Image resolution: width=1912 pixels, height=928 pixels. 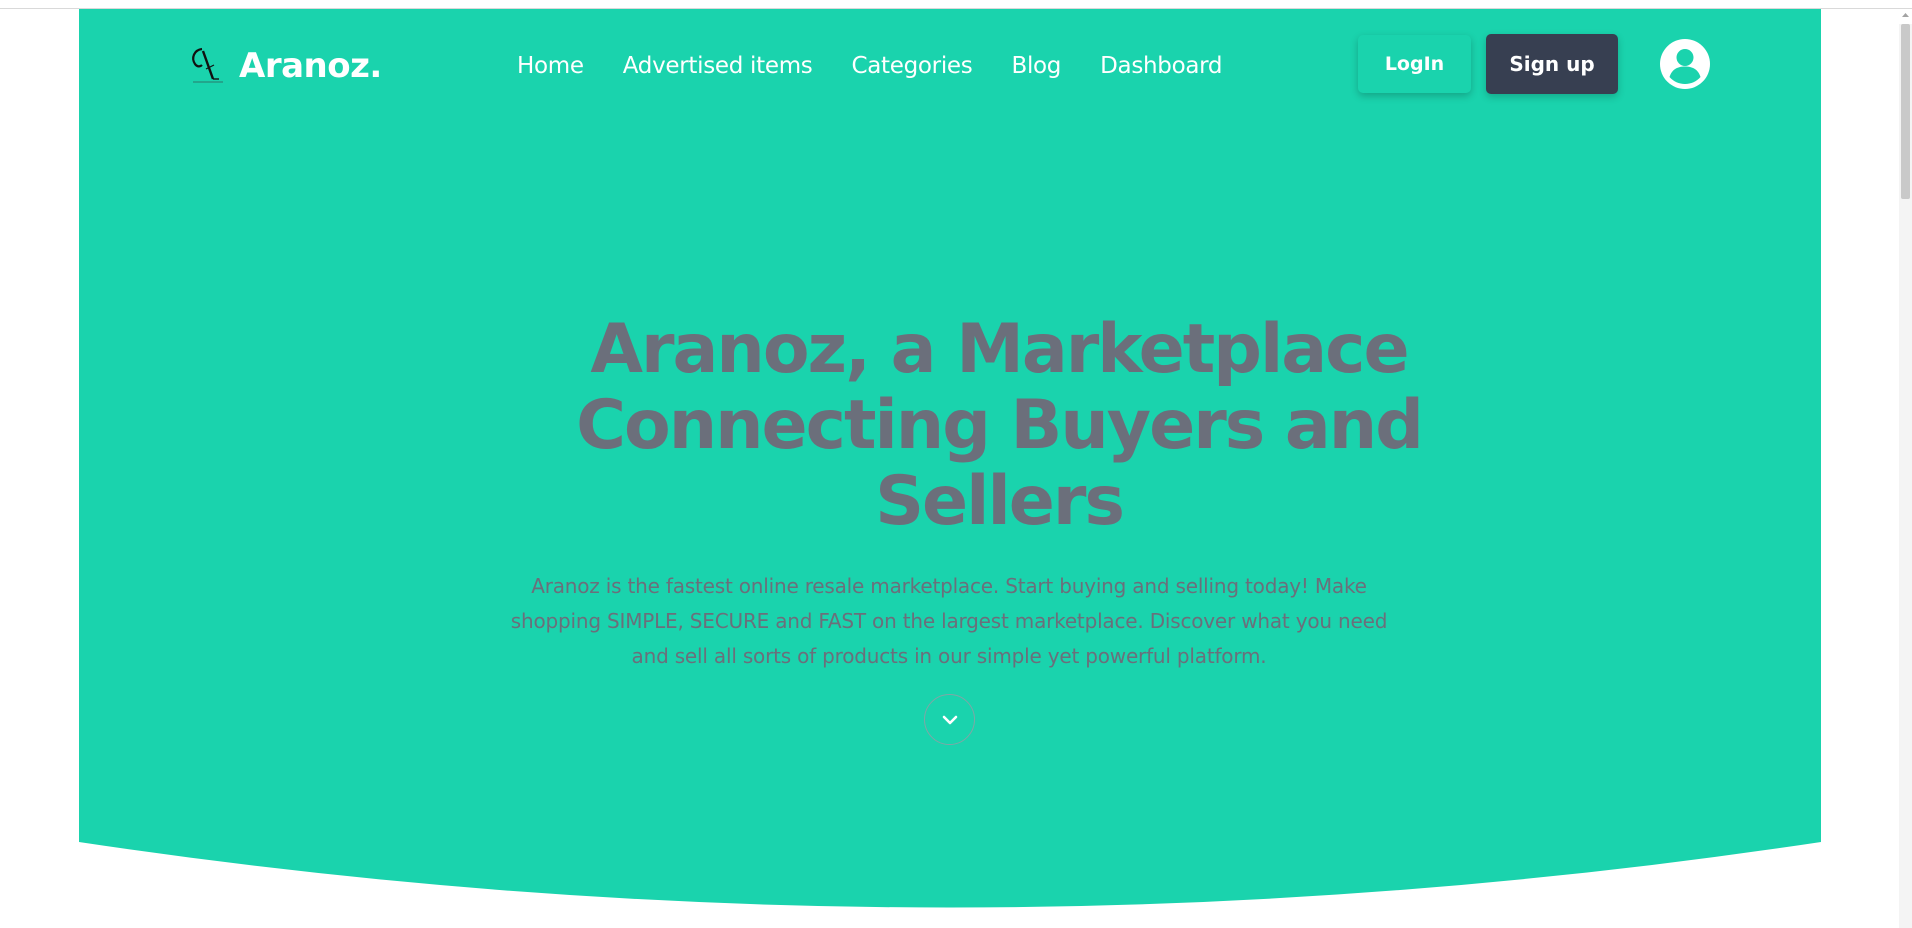 I want to click on nav-categories: Categories, so click(x=911, y=66).